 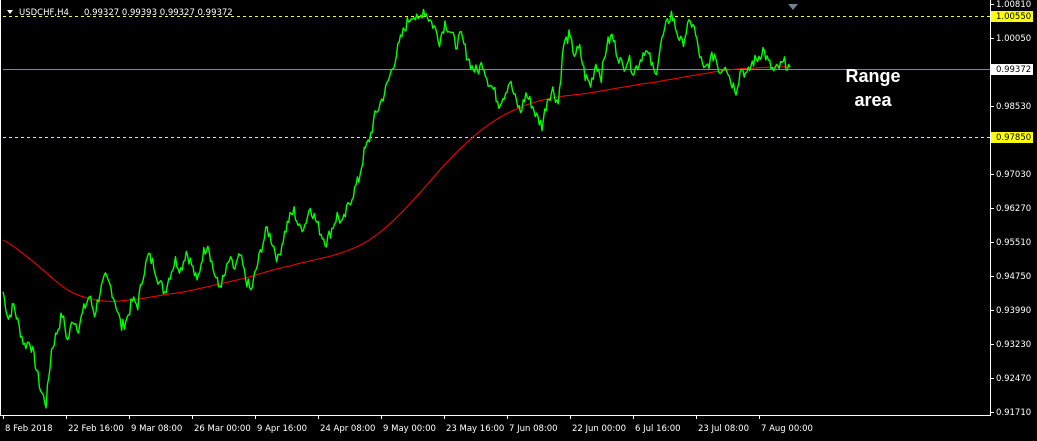 What do you see at coordinates (1013, 209) in the screenshot?
I see `y-tick-label: 0.96270` at bounding box center [1013, 209].